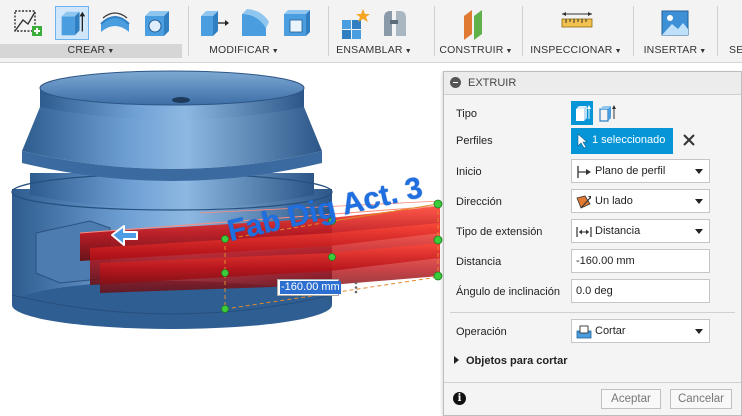  What do you see at coordinates (115, 23) in the screenshot?
I see `revolve-icon` at bounding box center [115, 23].